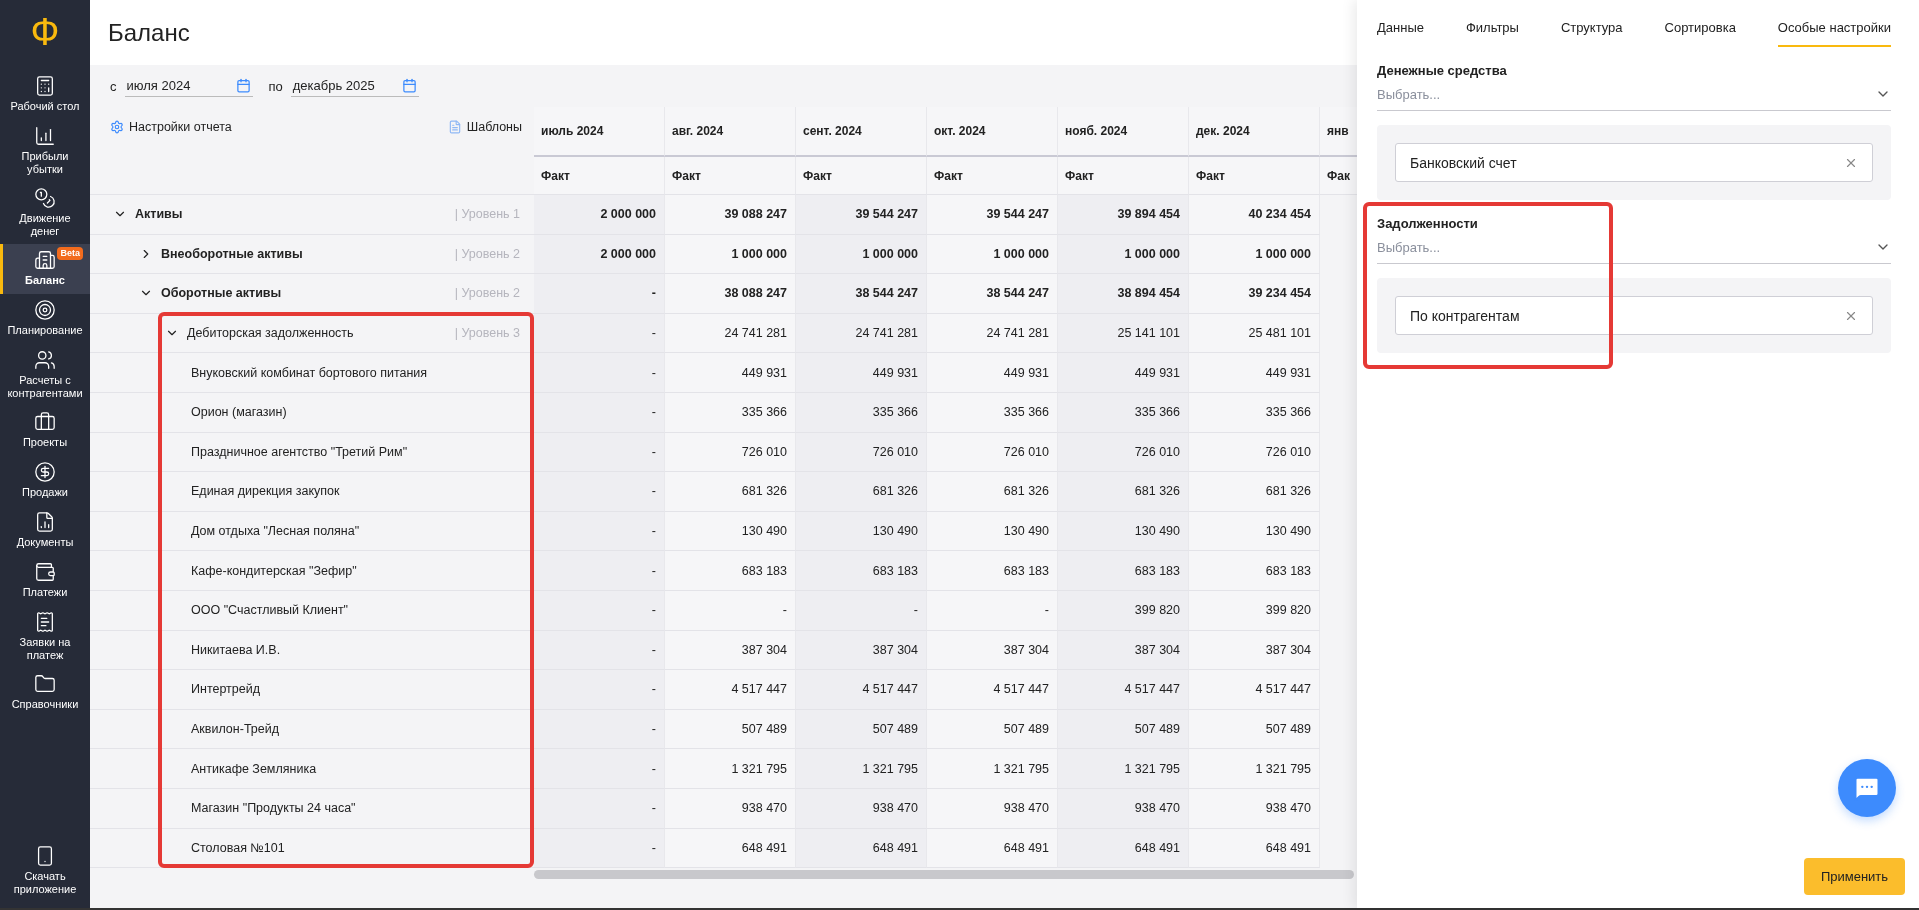  I want to click on templates-link: Шаблоны, so click(484, 127).